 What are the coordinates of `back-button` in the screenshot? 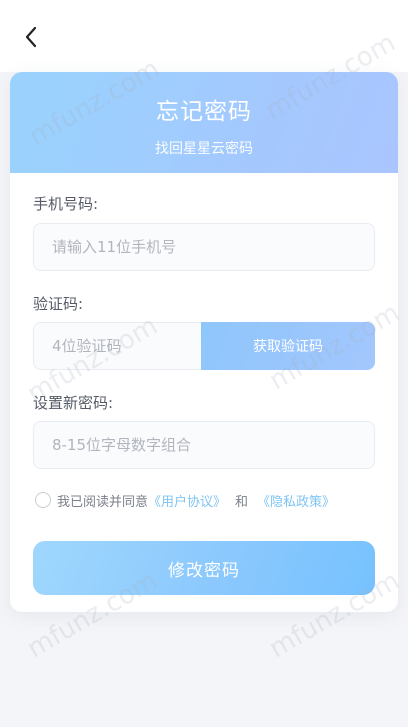 It's located at (31, 37).